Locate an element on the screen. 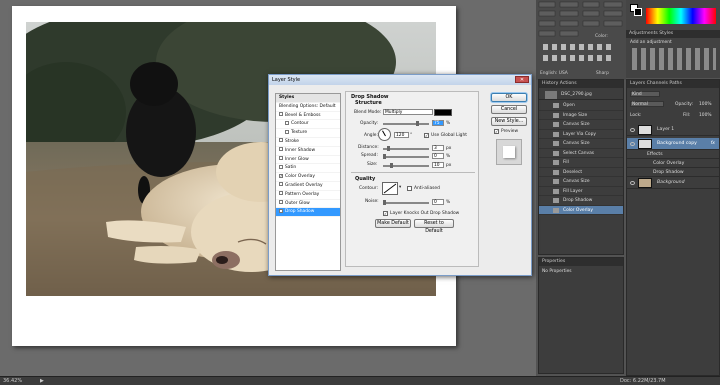 The height and width of the screenshot is (385, 720). styles-header: Styles is located at coordinates (308, 98).